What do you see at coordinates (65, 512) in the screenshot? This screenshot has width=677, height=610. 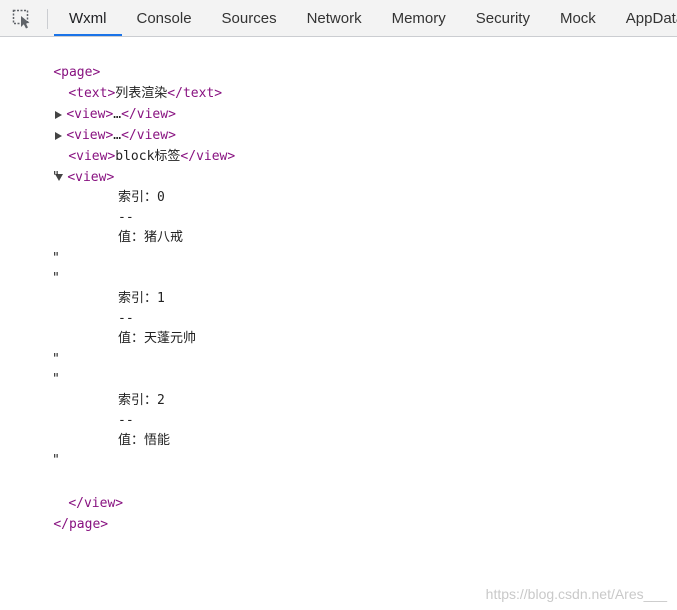 I see `page-close-node: </page>` at bounding box center [65, 512].